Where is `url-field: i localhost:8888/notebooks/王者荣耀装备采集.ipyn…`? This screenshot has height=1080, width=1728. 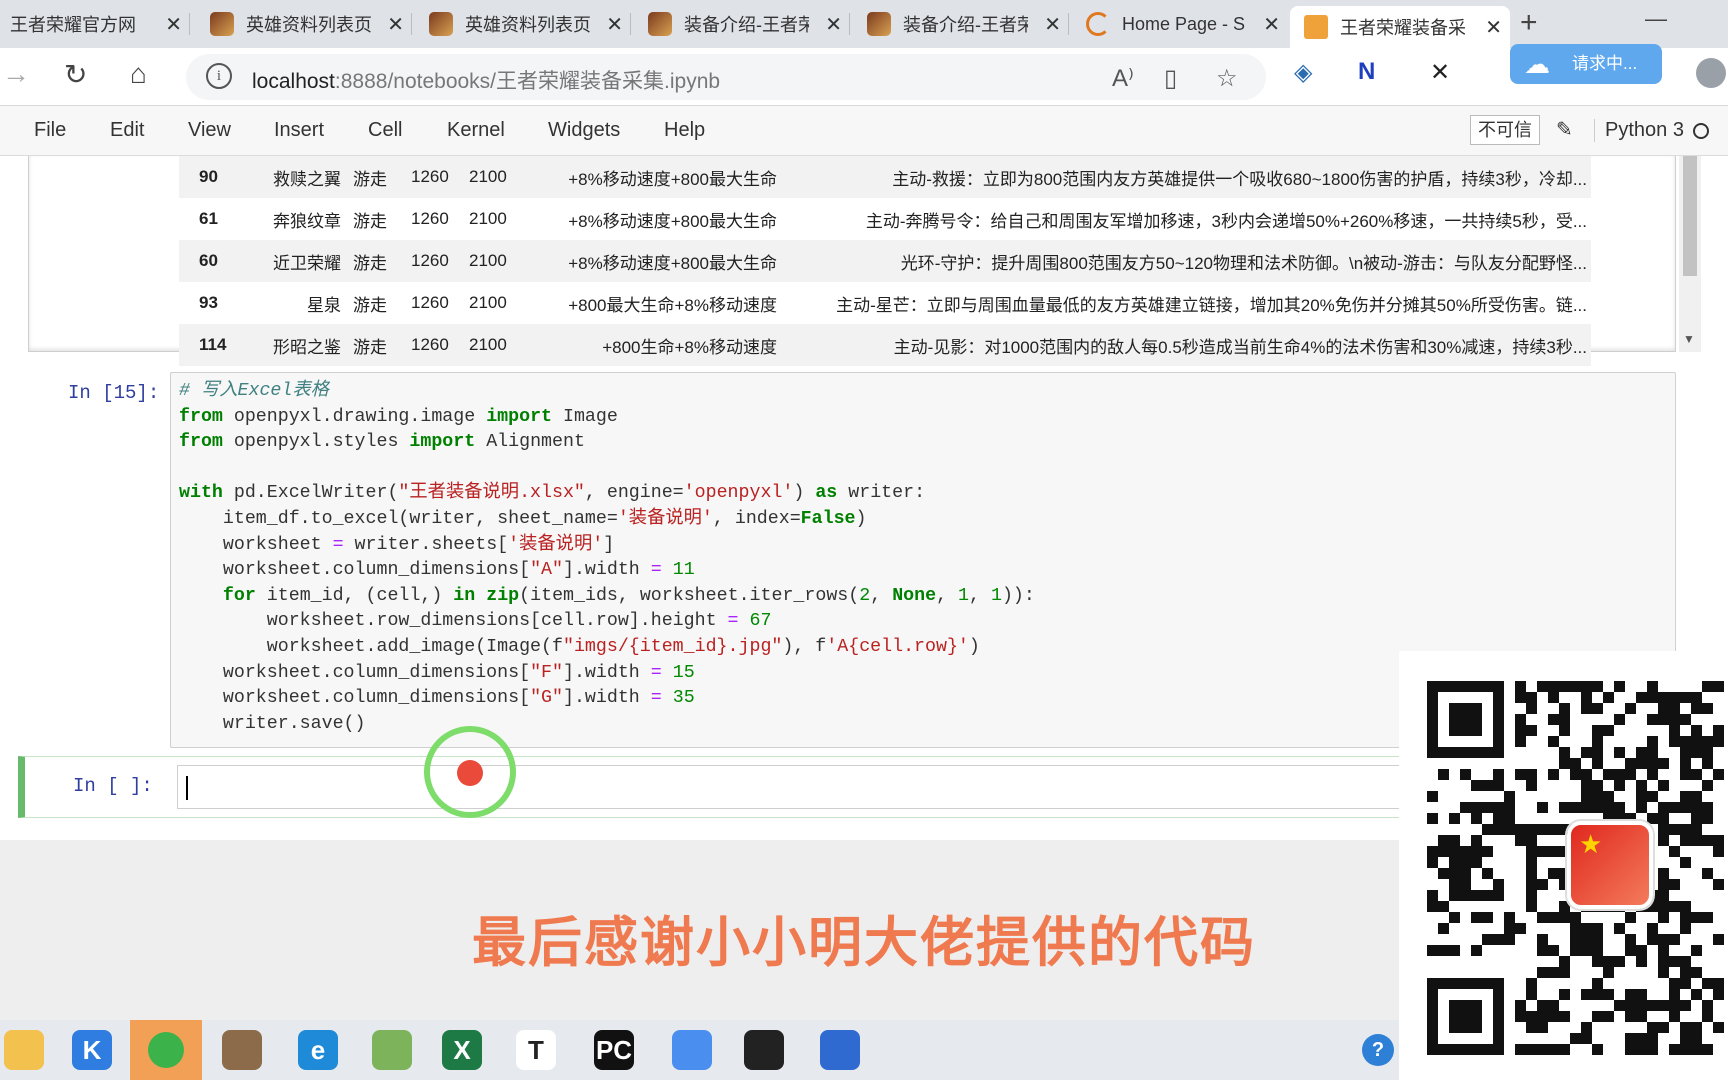 url-field: i localhost:8888/notebooks/王者荣耀装备采集.ipyn… is located at coordinates (726, 77).